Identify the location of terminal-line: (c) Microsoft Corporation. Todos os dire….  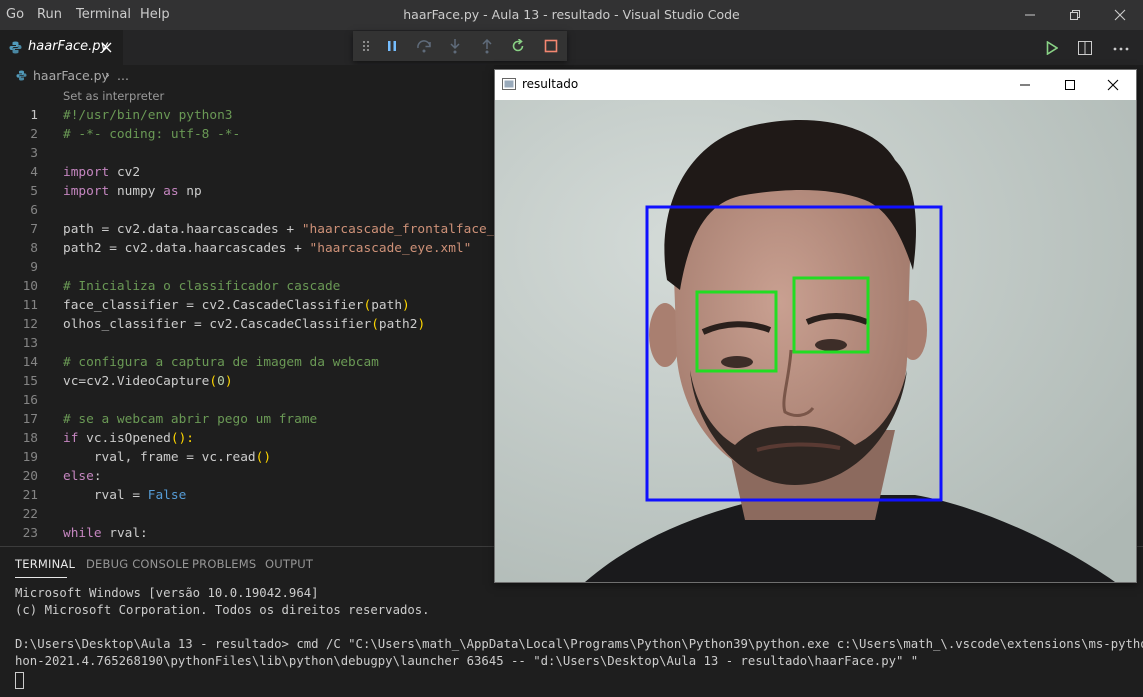
(222, 610).